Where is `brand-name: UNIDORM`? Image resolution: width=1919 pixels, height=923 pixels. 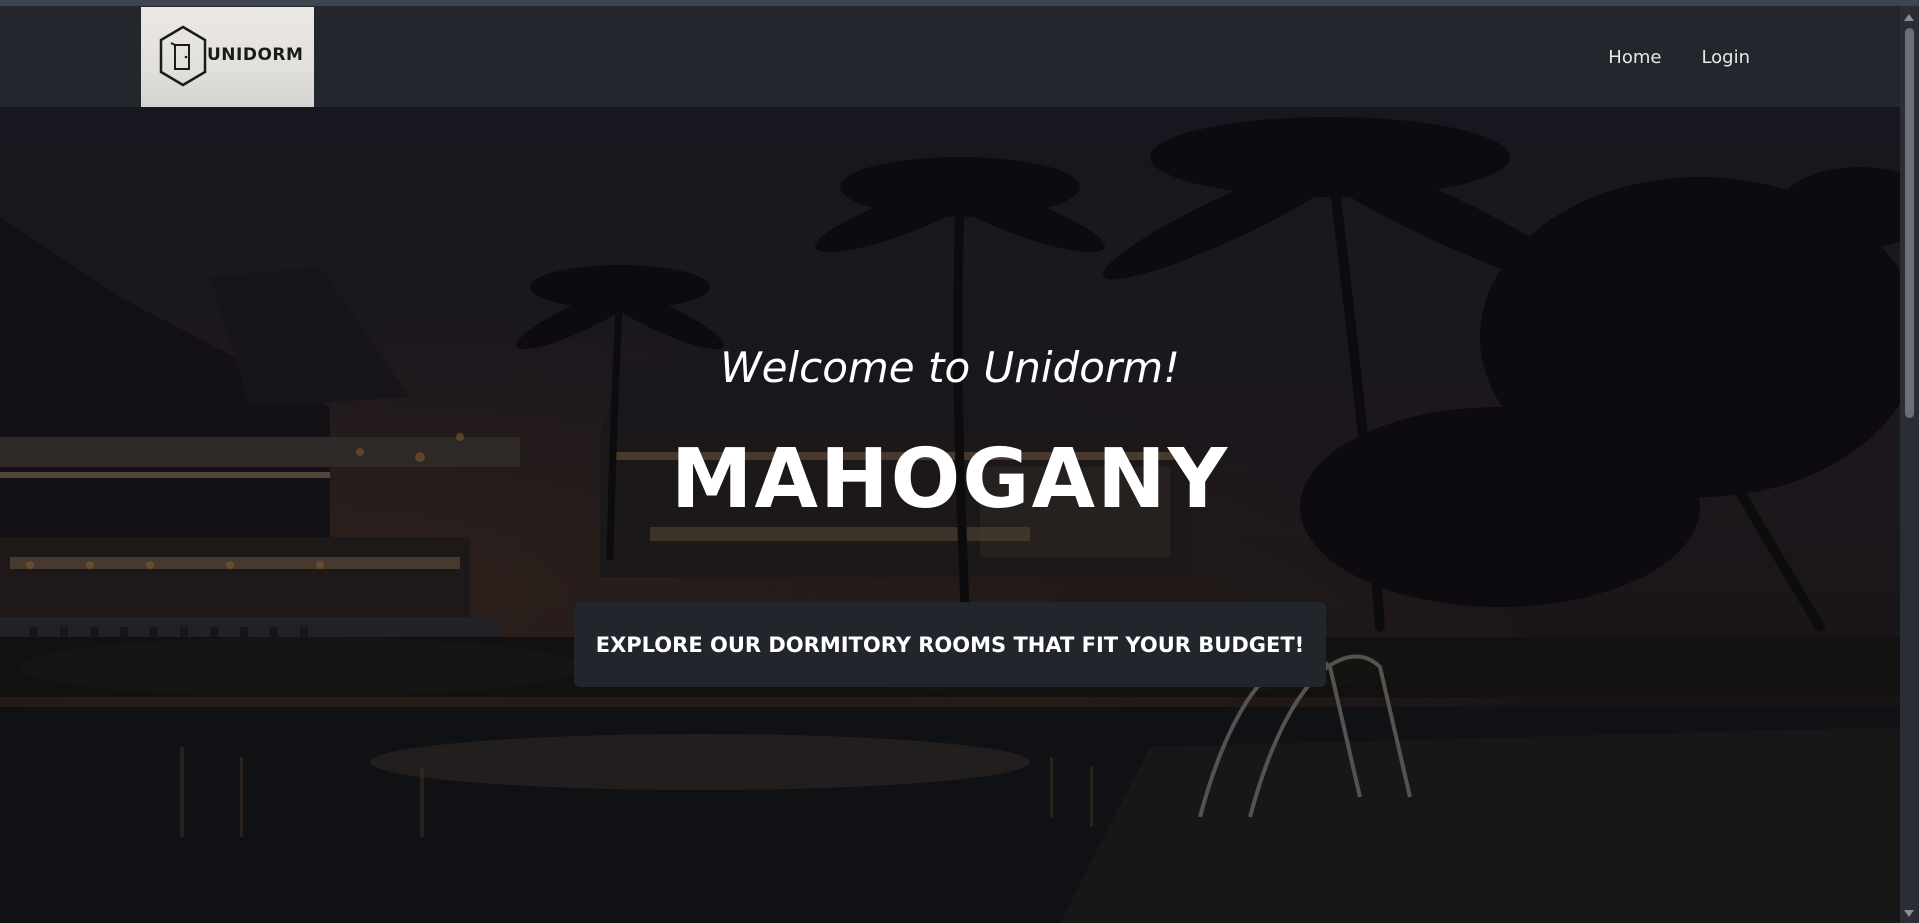 brand-name: UNIDORM is located at coordinates (255, 55).